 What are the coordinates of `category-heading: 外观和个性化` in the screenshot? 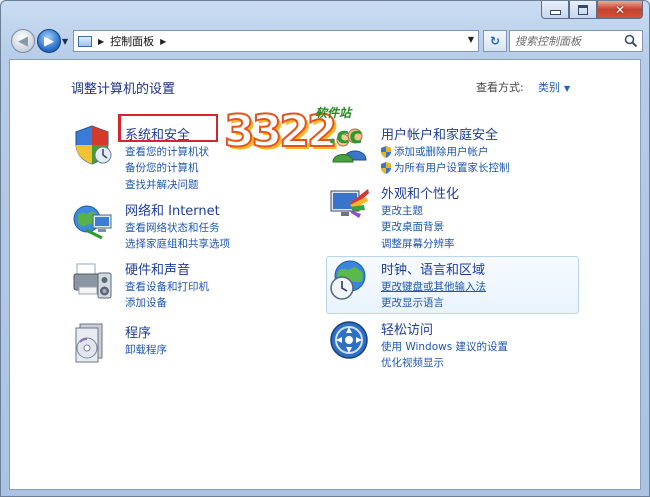 It's located at (420, 192).